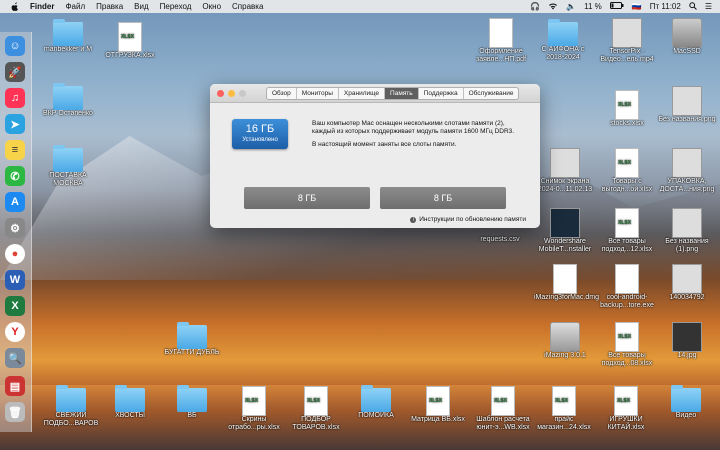 Image resolution: width=720 pixels, height=450 pixels. I want to click on memory-slot-1: 8 ГБ, so click(307, 198).